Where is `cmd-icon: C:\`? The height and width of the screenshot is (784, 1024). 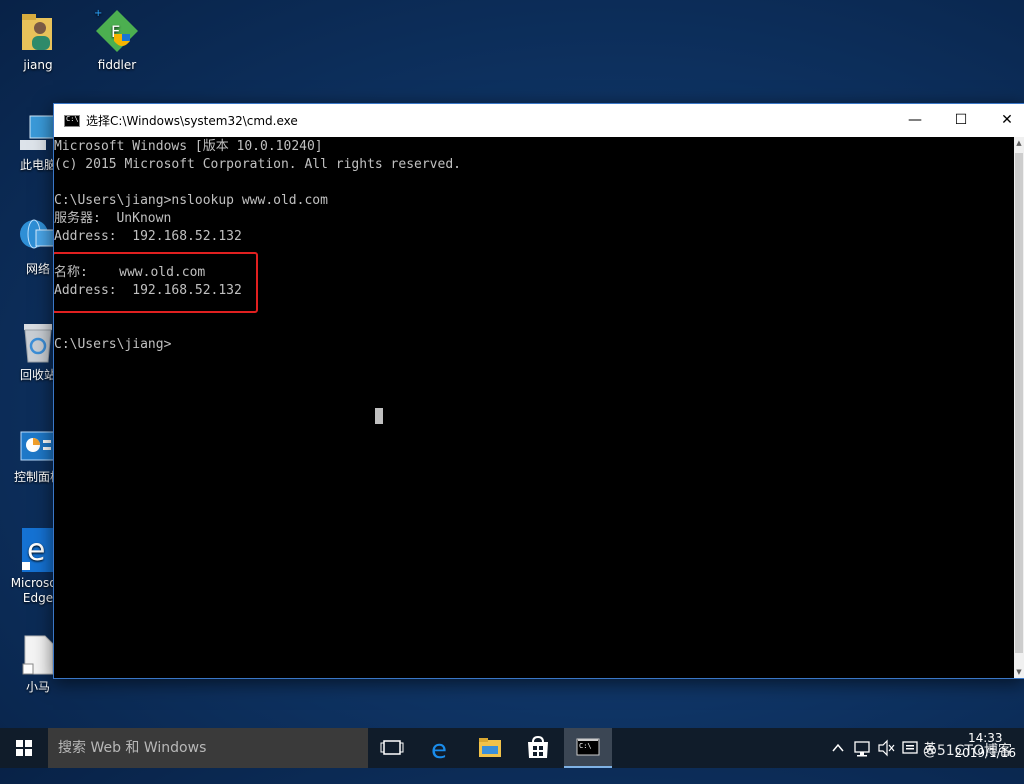 cmd-icon: C:\ is located at coordinates (588, 747).